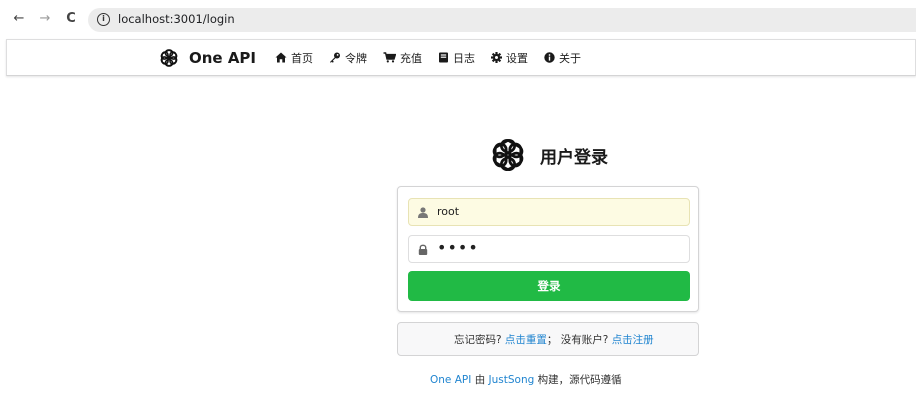 This screenshot has width=916, height=400. Describe the element at coordinates (574, 157) in the screenshot. I see `page-title: 用户登录` at that location.